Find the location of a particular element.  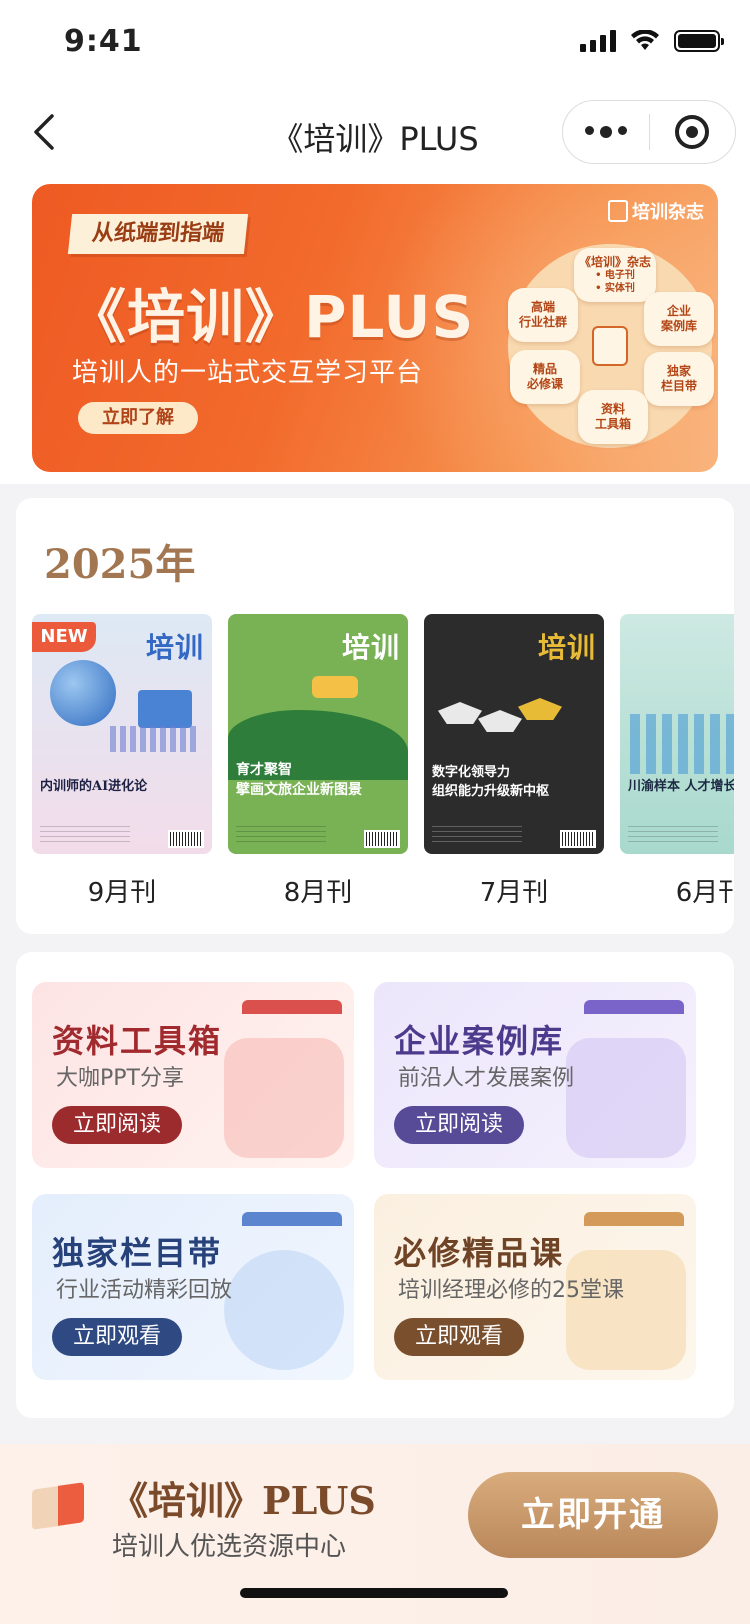

feature-card-toolbox: 资料工具箱 大咖PPT分享 立即阅读 is located at coordinates (193, 1075).